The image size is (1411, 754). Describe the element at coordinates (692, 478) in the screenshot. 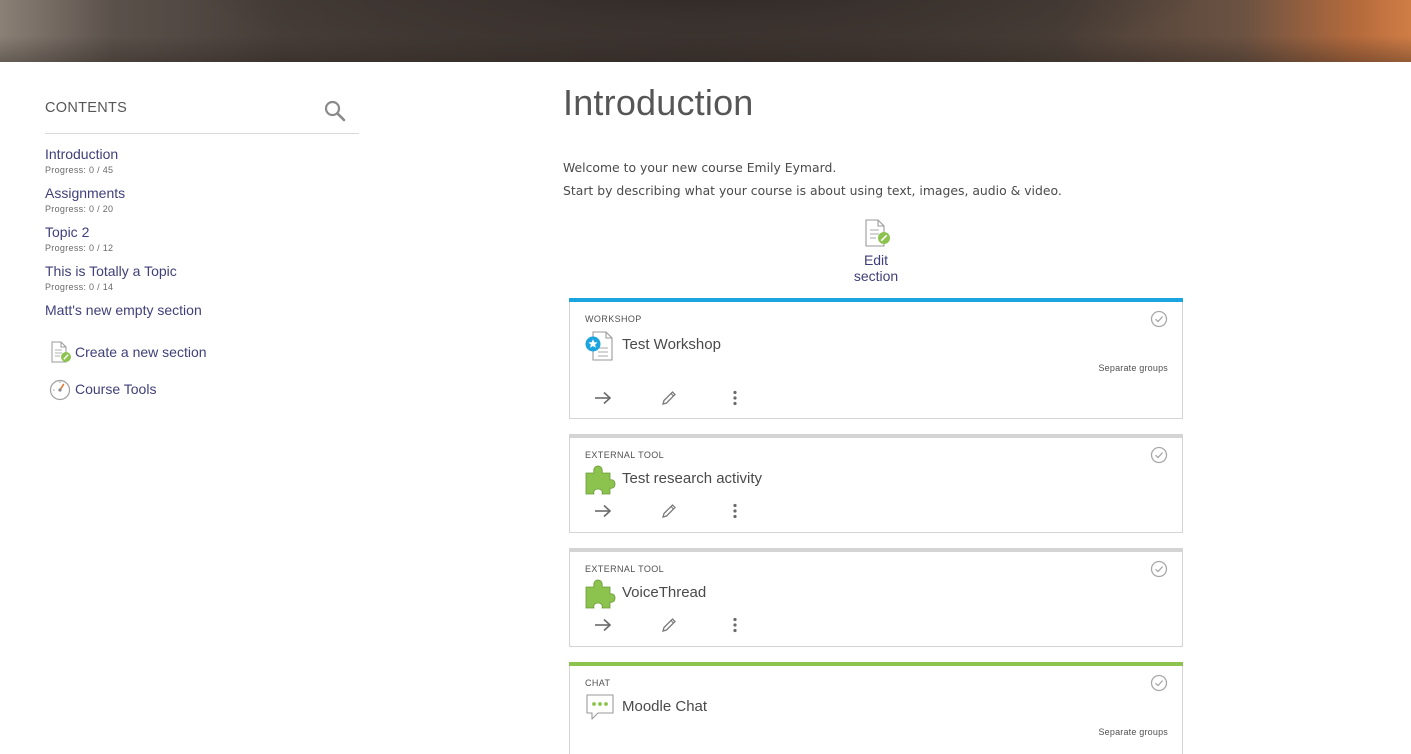

I see `activity-name-link: Test research activity` at that location.